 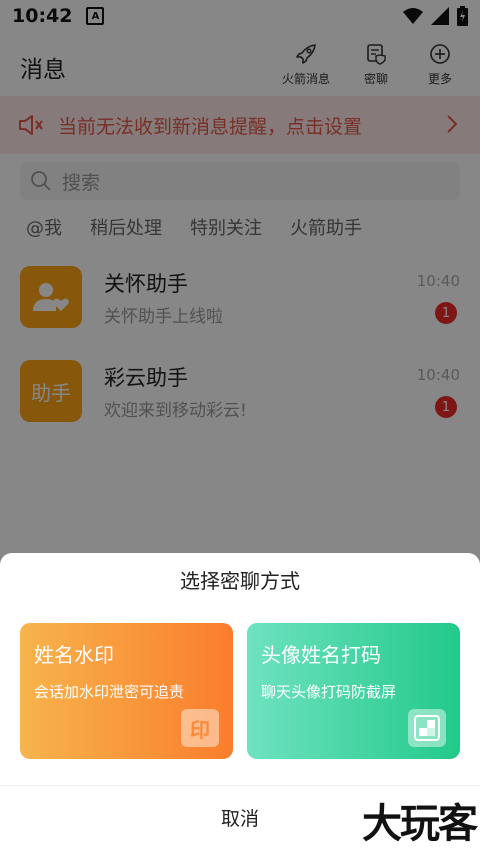 I want to click on name-watermark-option: 姓名水印 会话加水印泄密可追责 印, so click(x=126, y=691).